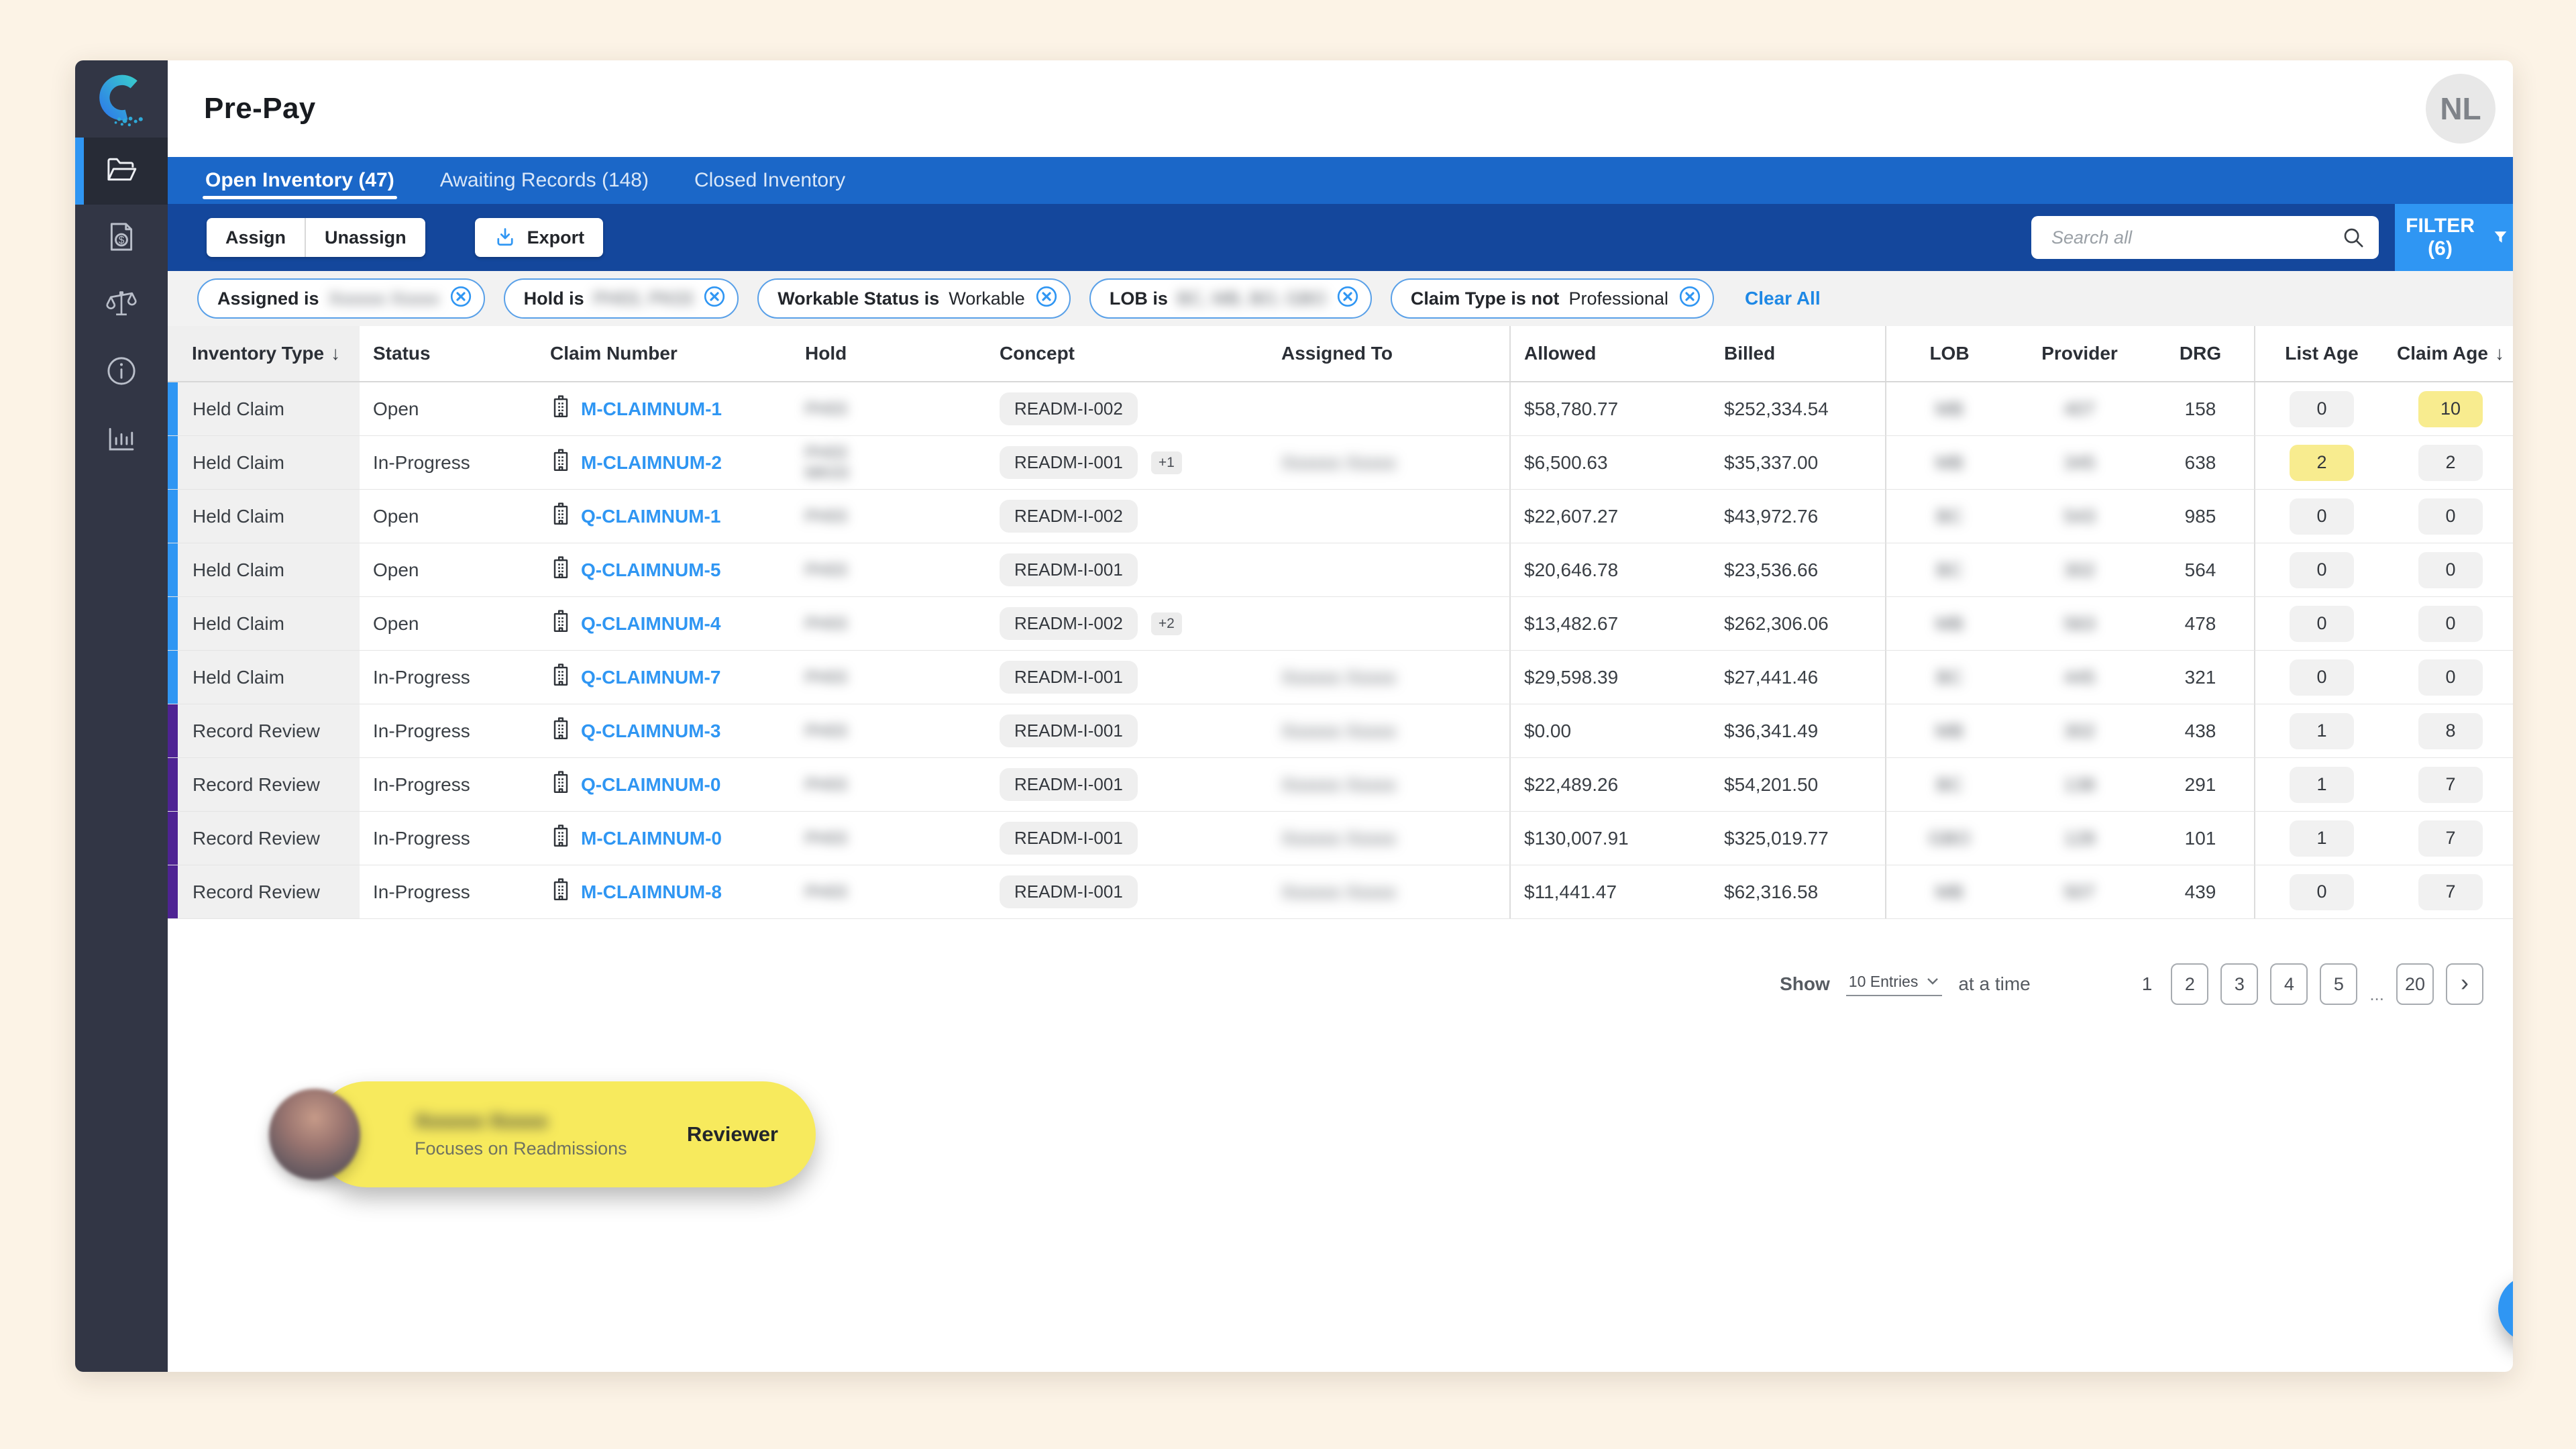 The image size is (2576, 1449). I want to click on cell-claim-number: Q-CLAIMNUM-0, so click(664, 784).